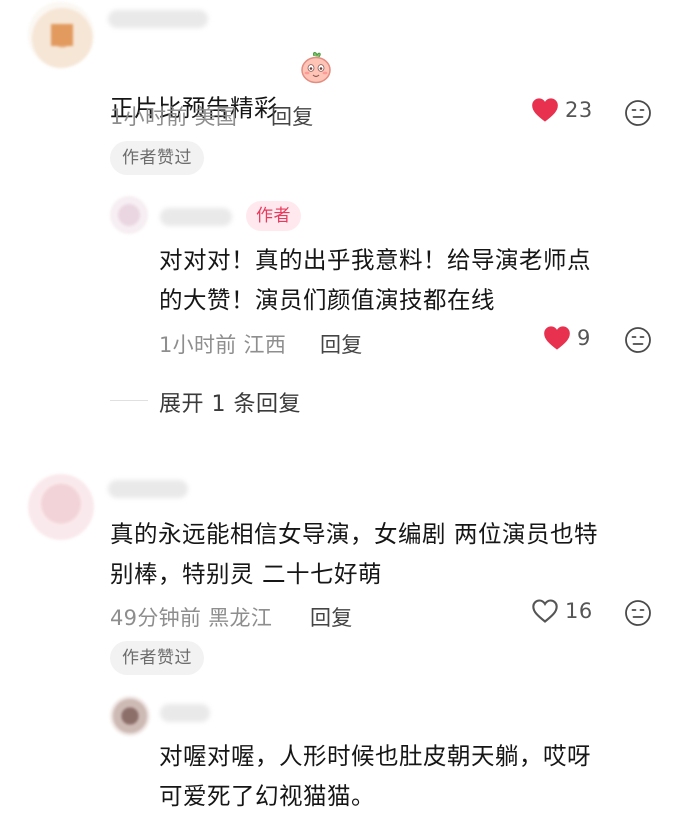 This screenshot has height=818, width=690. I want to click on reply-time: 1小时前, so click(198, 345).